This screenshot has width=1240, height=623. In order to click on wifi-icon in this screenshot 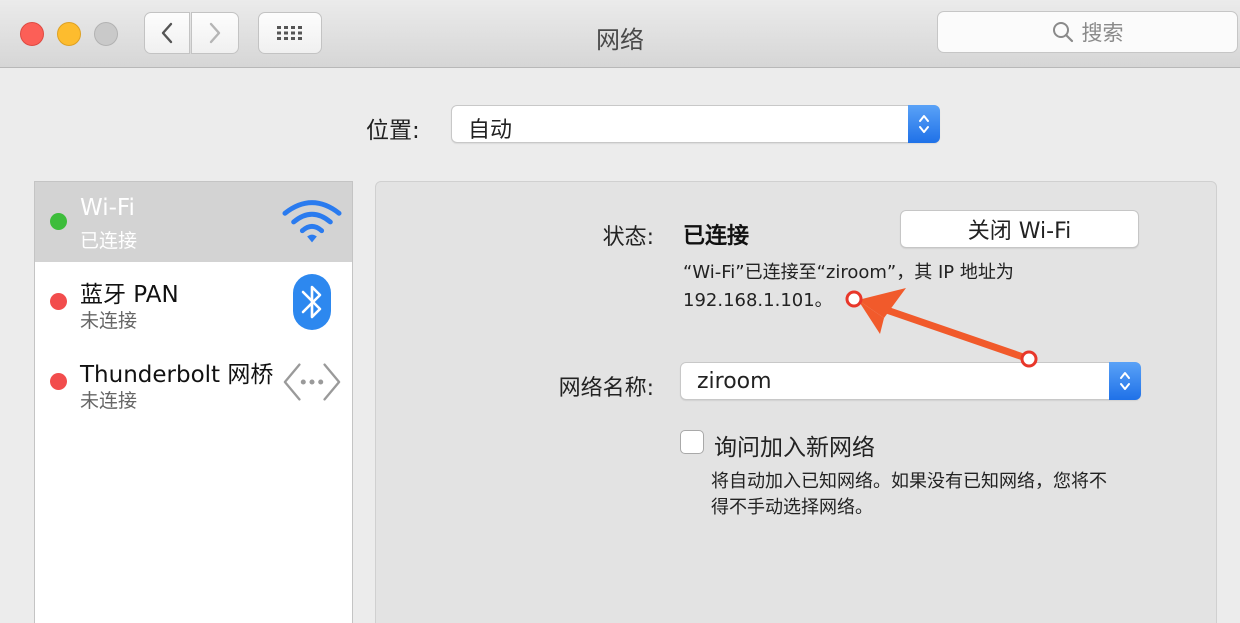, I will do `click(312, 222)`.